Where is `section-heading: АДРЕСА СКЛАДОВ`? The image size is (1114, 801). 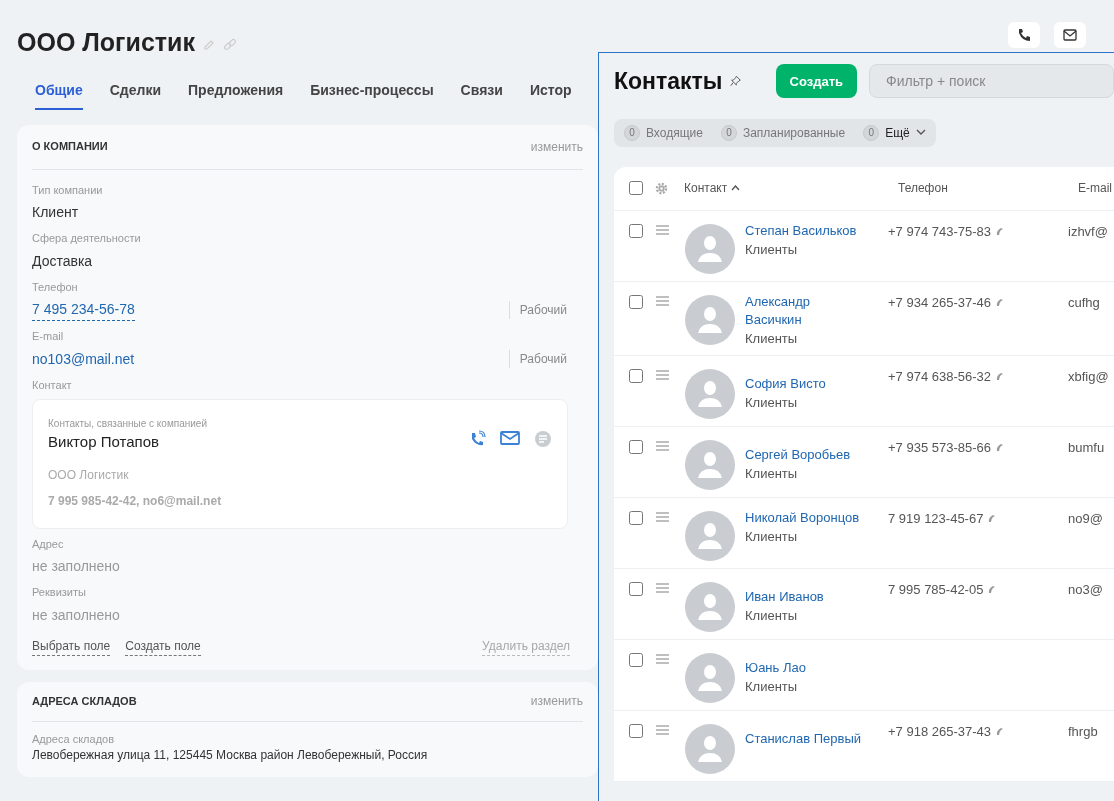 section-heading: АДРЕСА СКЛАДОВ is located at coordinates (84, 701).